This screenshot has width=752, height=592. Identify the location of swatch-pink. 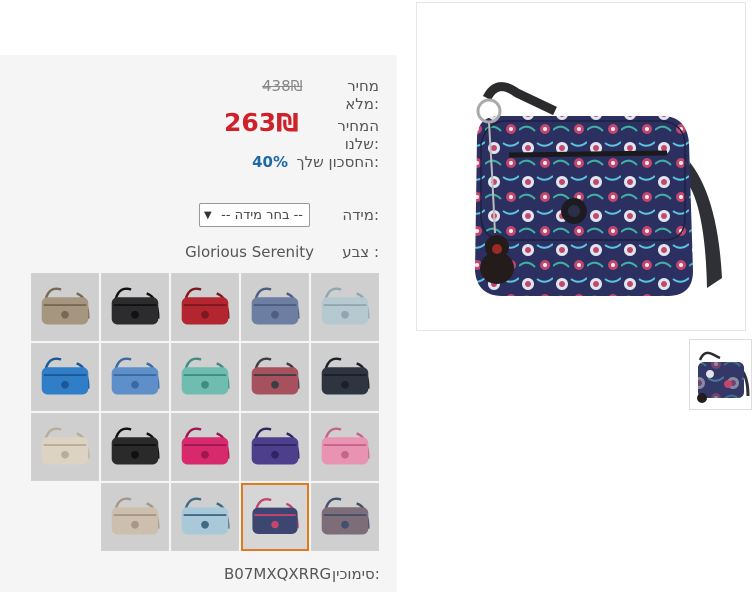
(345, 447).